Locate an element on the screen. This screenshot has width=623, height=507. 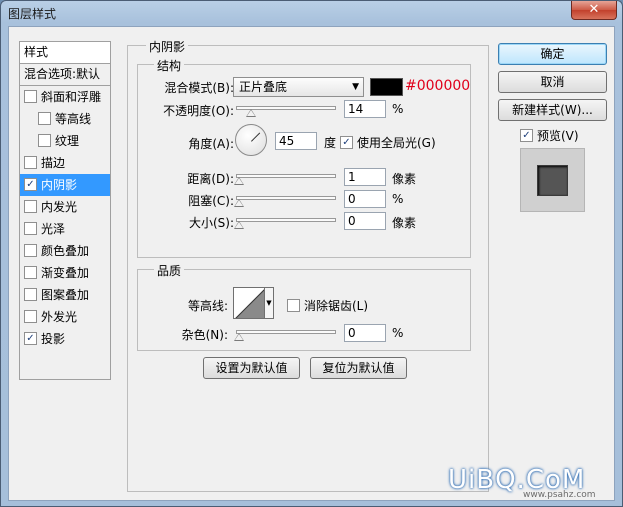
angle-dial is located at coordinates (251, 140).